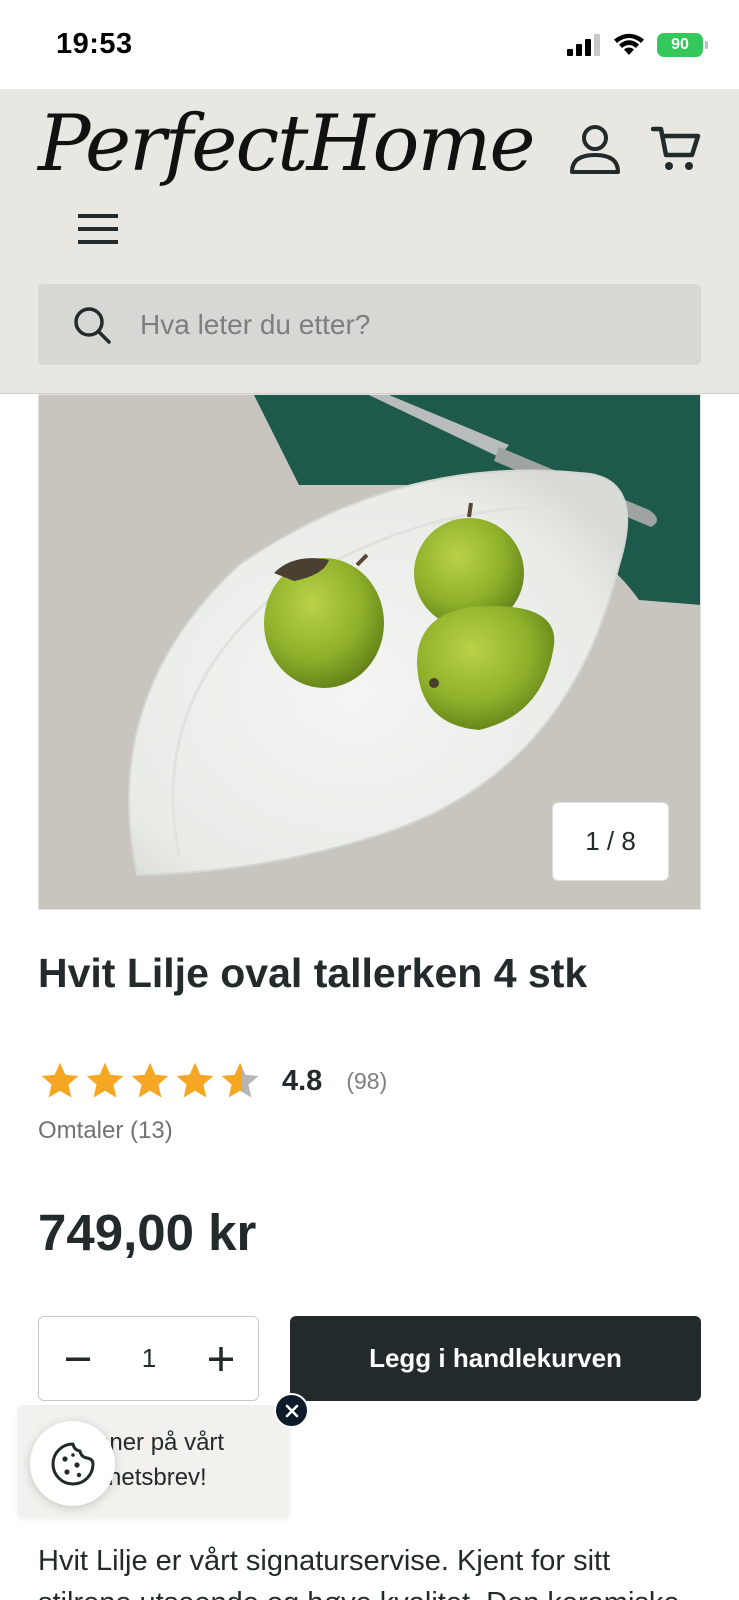 The image size is (739, 1600). Describe the element at coordinates (610, 841) in the screenshot. I see `image-counter: 1 / 8` at that location.